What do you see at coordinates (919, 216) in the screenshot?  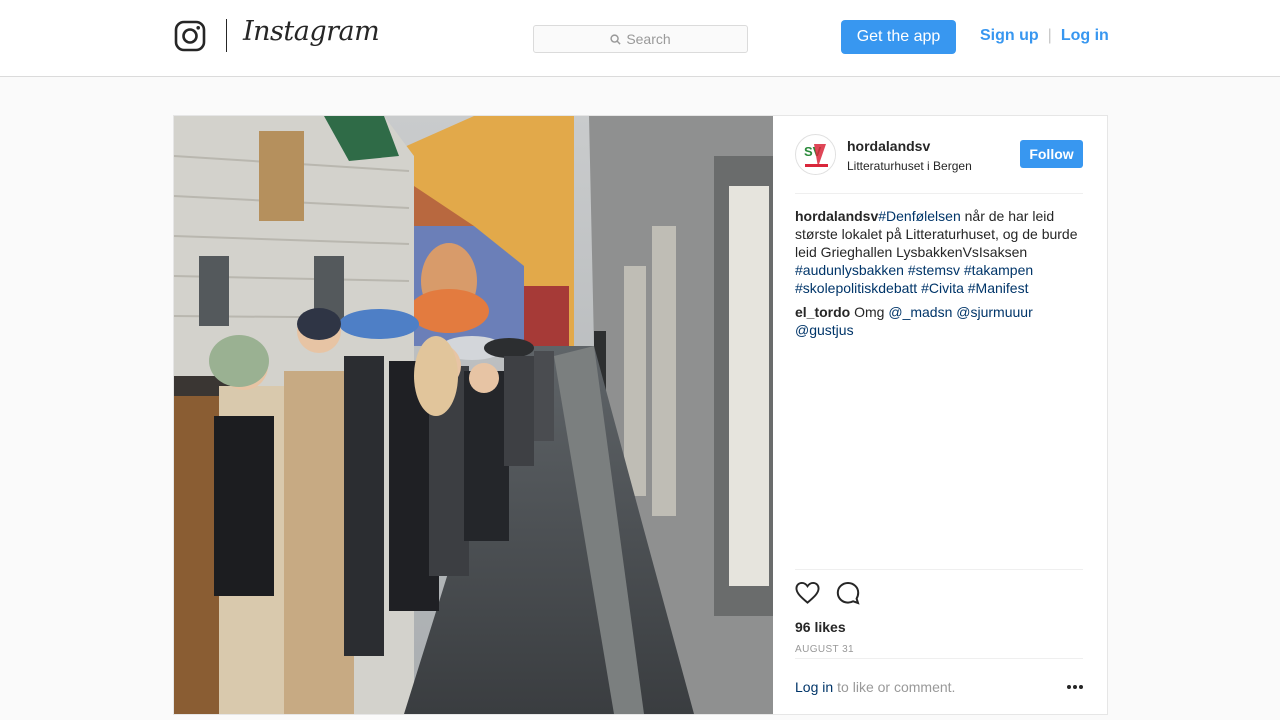 I see `hashtag-link: #Denfølelsen` at bounding box center [919, 216].